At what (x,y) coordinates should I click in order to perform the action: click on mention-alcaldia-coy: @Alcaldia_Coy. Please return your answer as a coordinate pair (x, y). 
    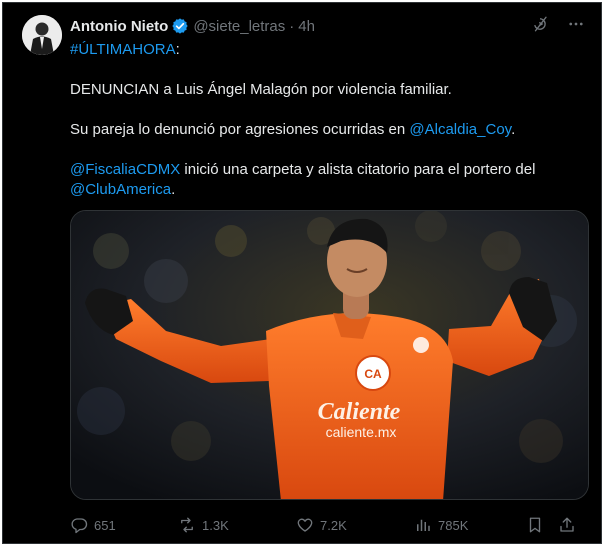
    Looking at the image, I should click on (460, 129).